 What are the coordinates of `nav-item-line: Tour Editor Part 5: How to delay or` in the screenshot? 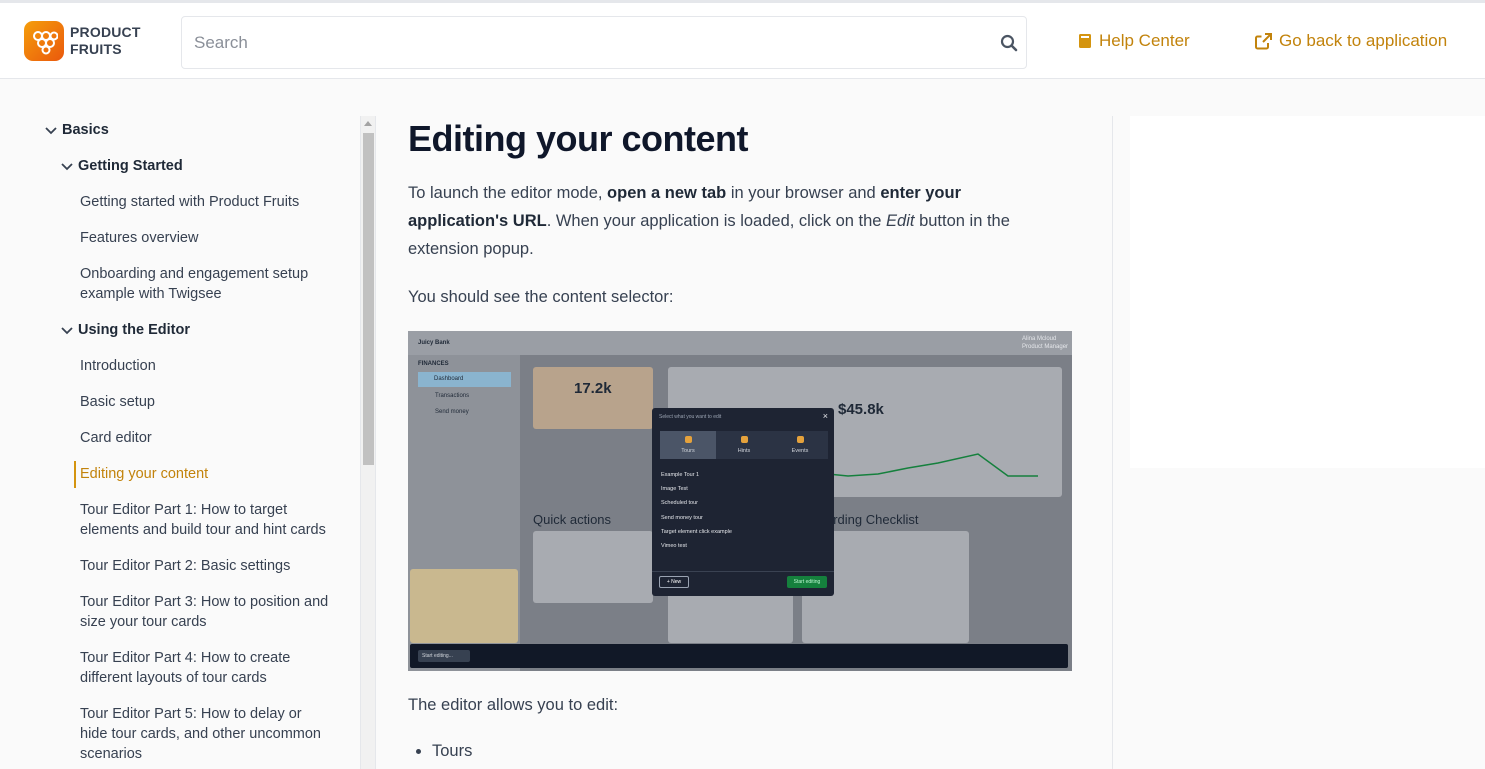 It's located at (191, 714).